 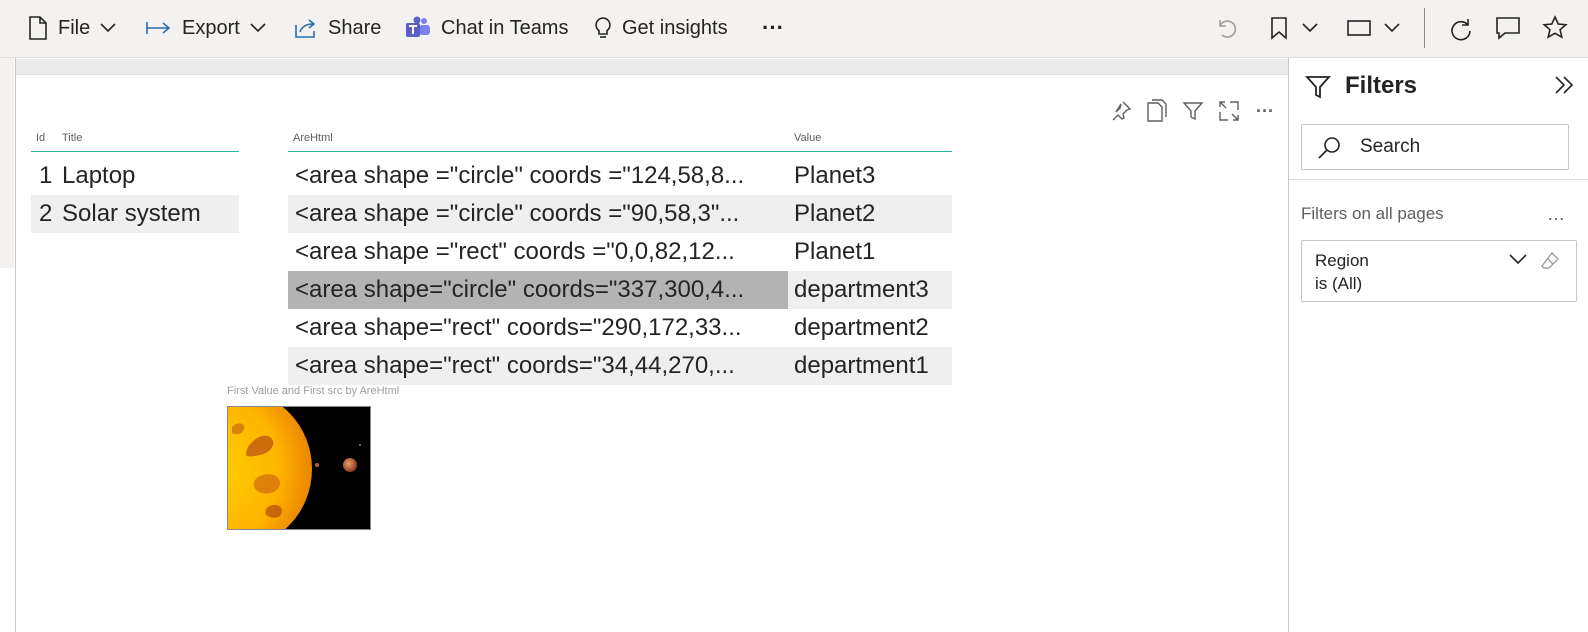 What do you see at coordinates (305, 28) in the screenshot?
I see `share-icon` at bounding box center [305, 28].